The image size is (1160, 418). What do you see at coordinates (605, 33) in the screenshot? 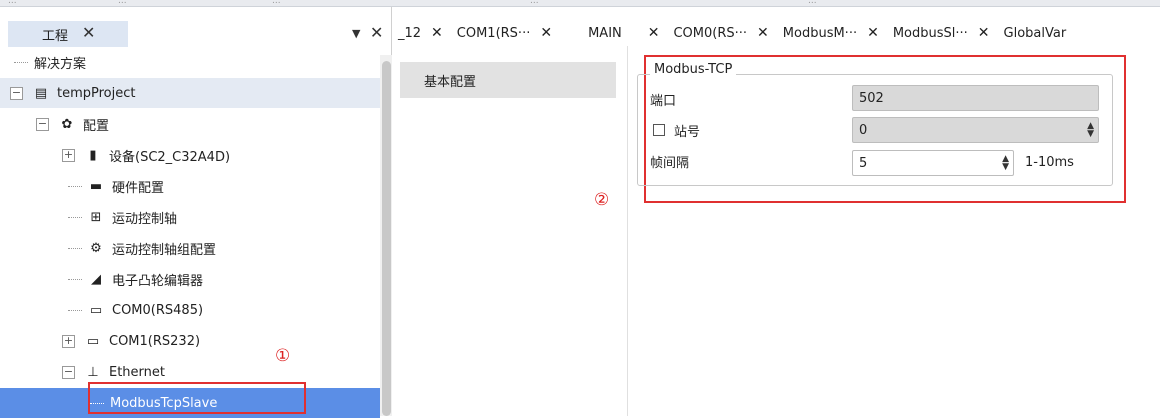
I see `tab-label: MAIN` at bounding box center [605, 33].